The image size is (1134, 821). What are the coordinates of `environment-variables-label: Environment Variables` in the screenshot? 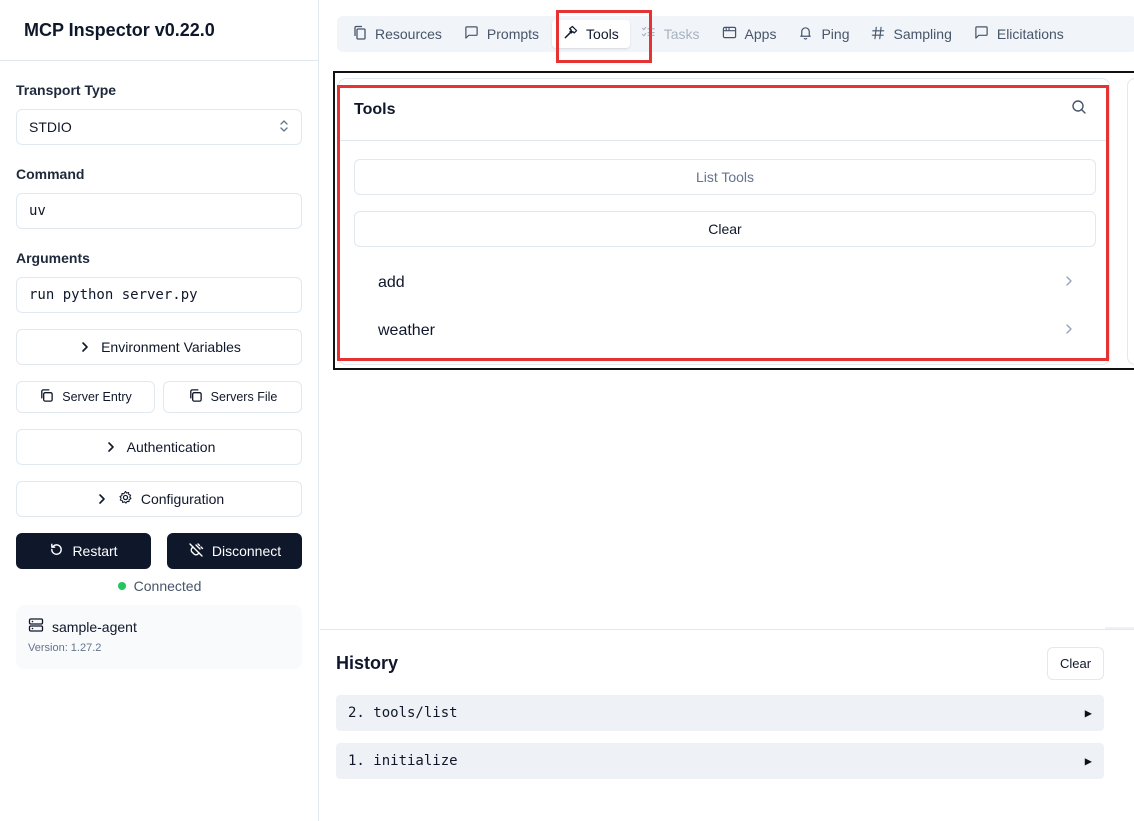 It's located at (171, 347).